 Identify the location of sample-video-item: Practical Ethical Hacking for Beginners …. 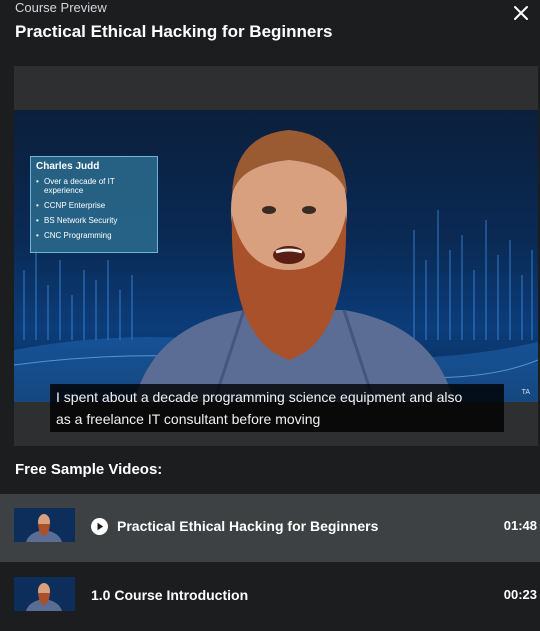
(270, 528).